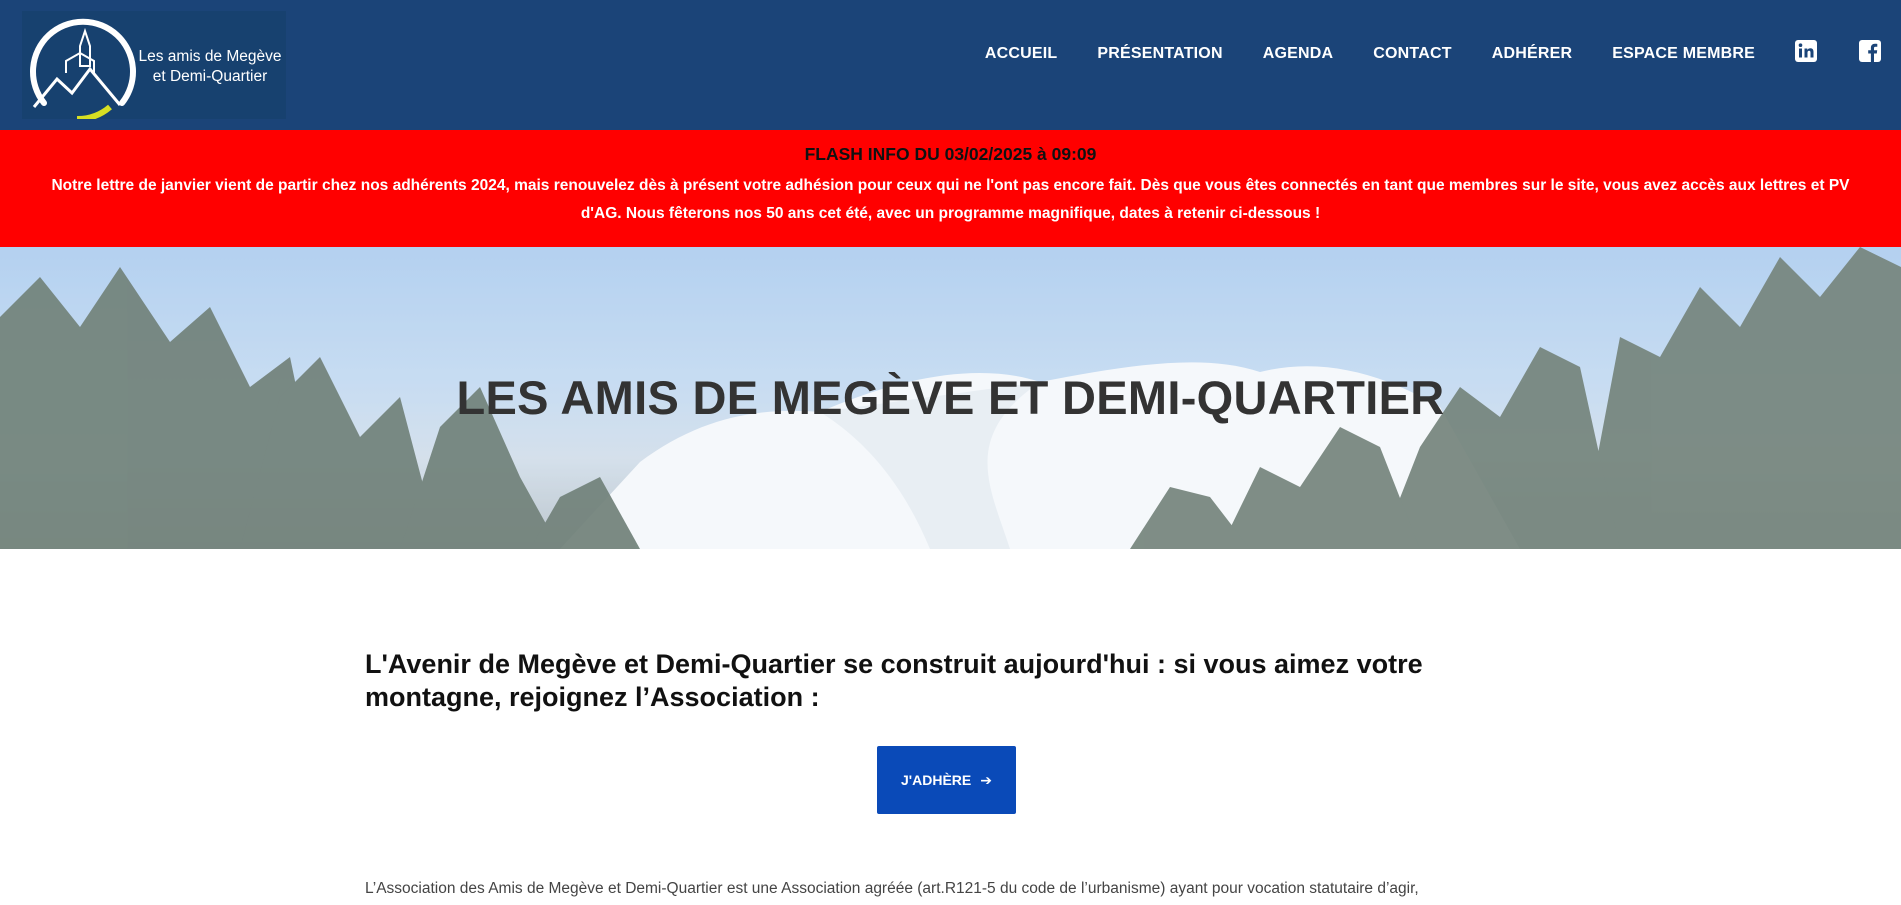 Image resolution: width=1901 pixels, height=905 pixels. What do you see at coordinates (1298, 54) in the screenshot?
I see `nav-agenda: AGENDA` at bounding box center [1298, 54].